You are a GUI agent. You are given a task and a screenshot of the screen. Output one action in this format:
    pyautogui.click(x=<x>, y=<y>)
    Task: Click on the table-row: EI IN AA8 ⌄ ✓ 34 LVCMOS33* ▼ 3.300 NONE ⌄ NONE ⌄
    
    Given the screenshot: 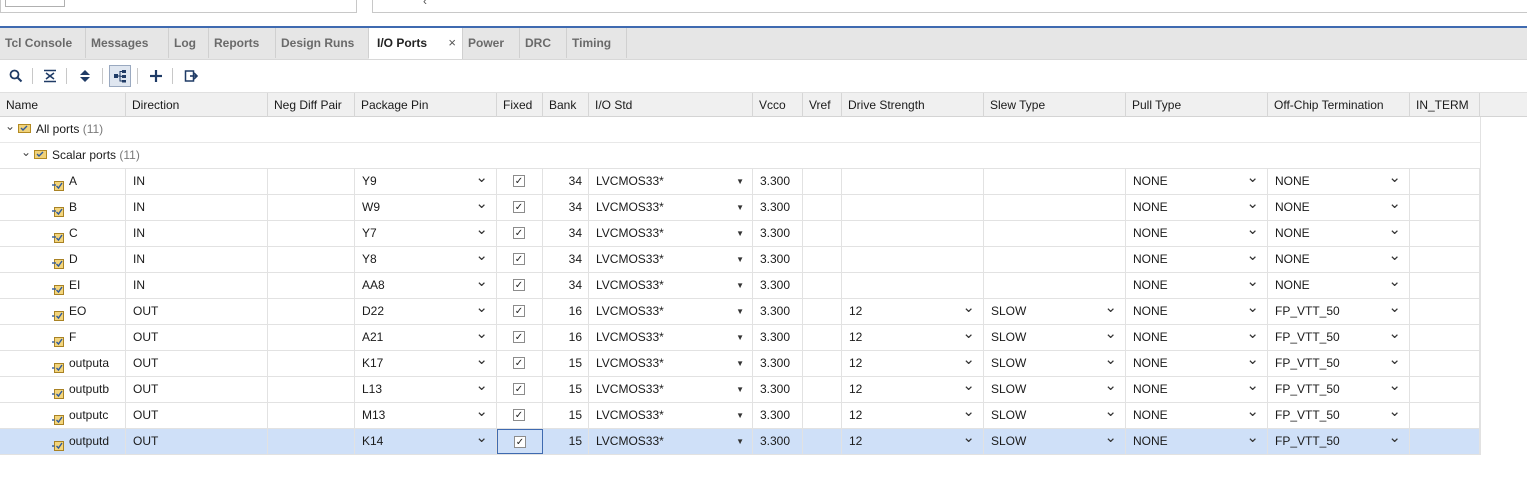 What is the action you would take?
    pyautogui.click(x=740, y=286)
    